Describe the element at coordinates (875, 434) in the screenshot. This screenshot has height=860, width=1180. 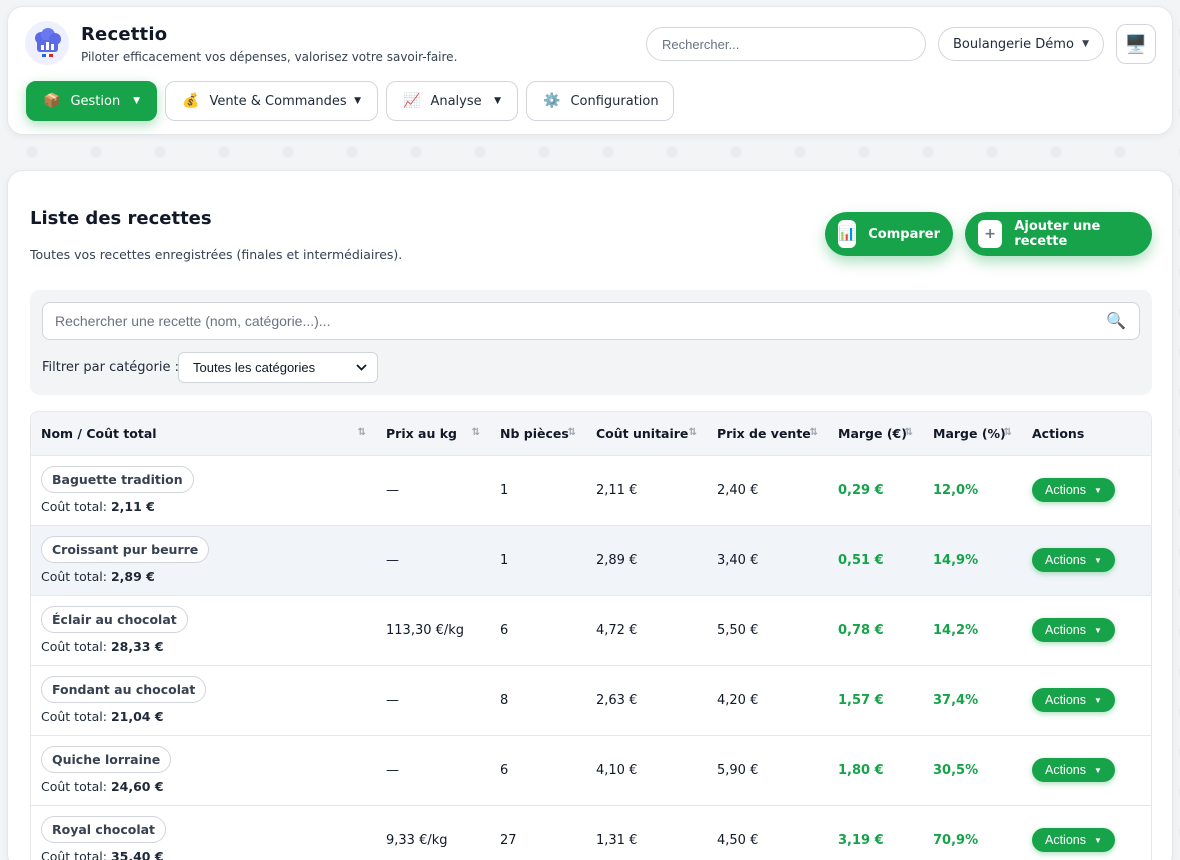
I see `column-header-margin-eur: Marge (€) ⇅` at that location.